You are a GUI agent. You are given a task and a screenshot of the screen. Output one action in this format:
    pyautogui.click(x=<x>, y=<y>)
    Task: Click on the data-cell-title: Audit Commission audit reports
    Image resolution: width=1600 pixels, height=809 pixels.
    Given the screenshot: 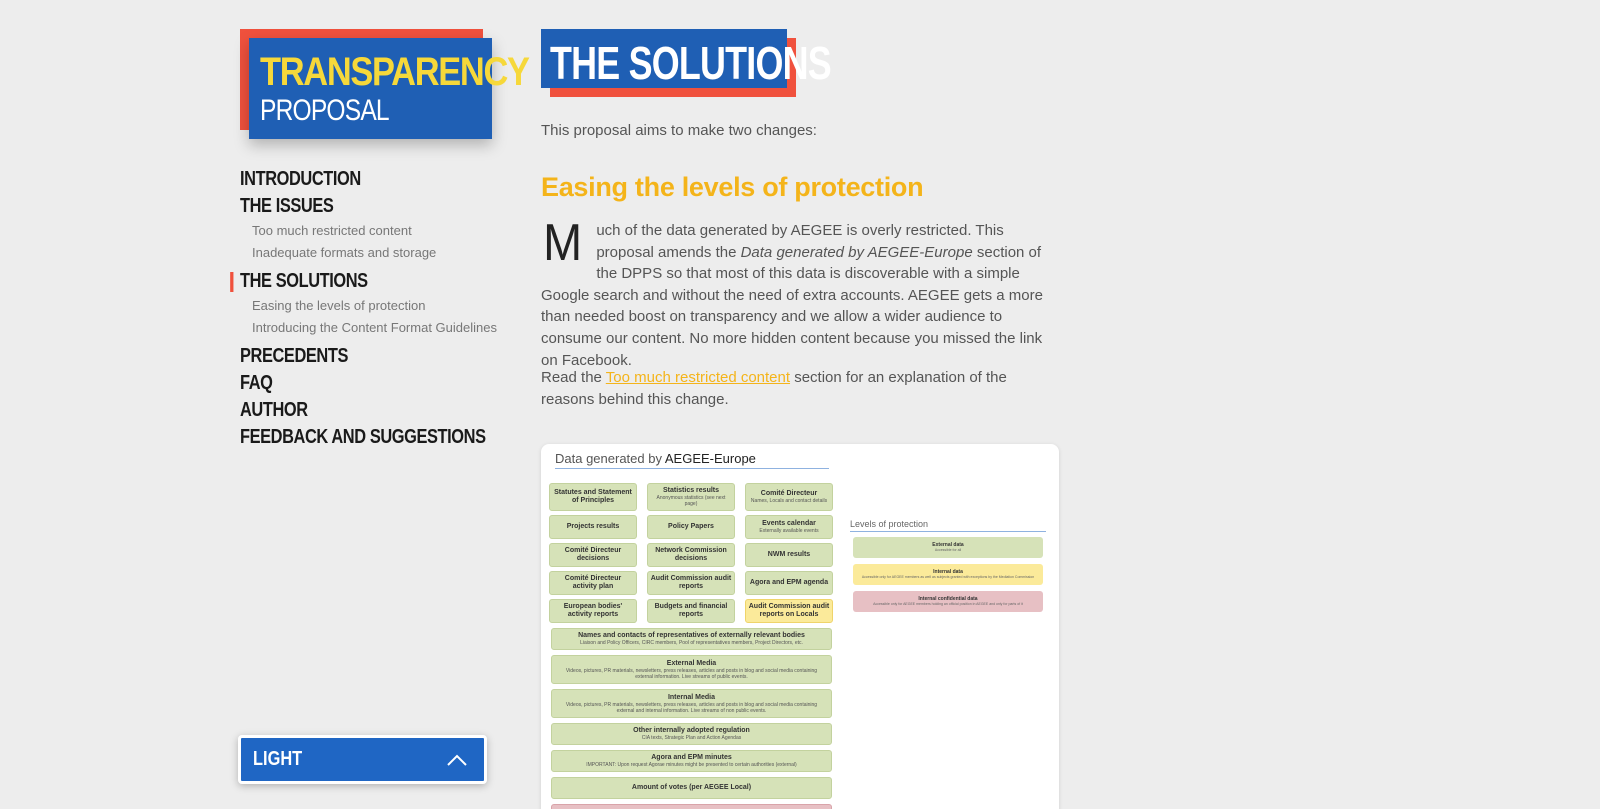 What is the action you would take?
    pyautogui.click(x=691, y=582)
    